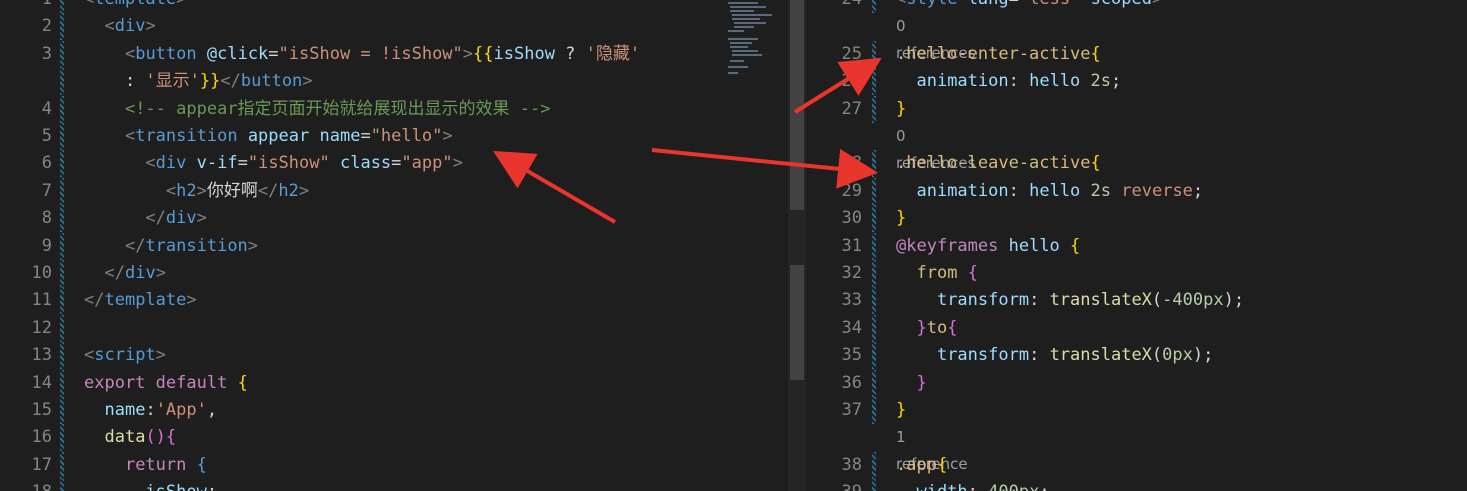 Image resolution: width=1467 pixels, height=491 pixels. What do you see at coordinates (988, 246) in the screenshot?
I see `code-text: @keyframes hello {` at bounding box center [988, 246].